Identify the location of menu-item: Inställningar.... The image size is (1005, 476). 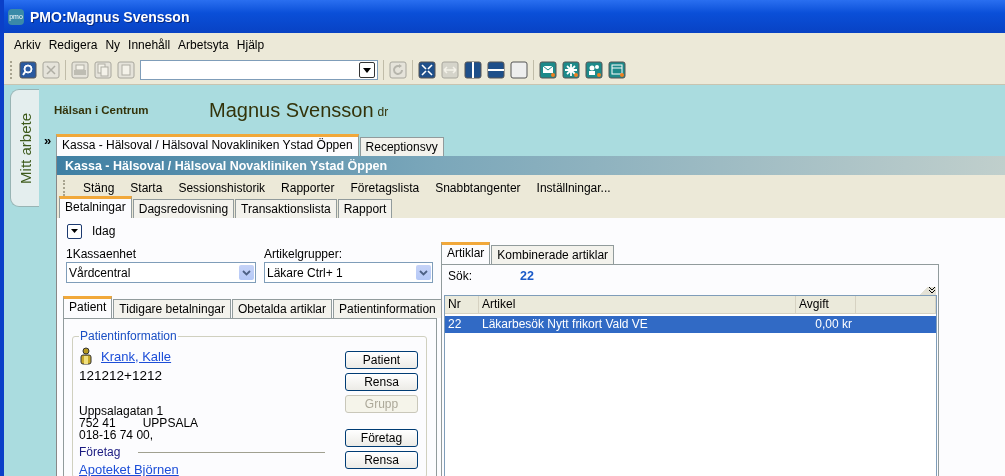
(573, 187).